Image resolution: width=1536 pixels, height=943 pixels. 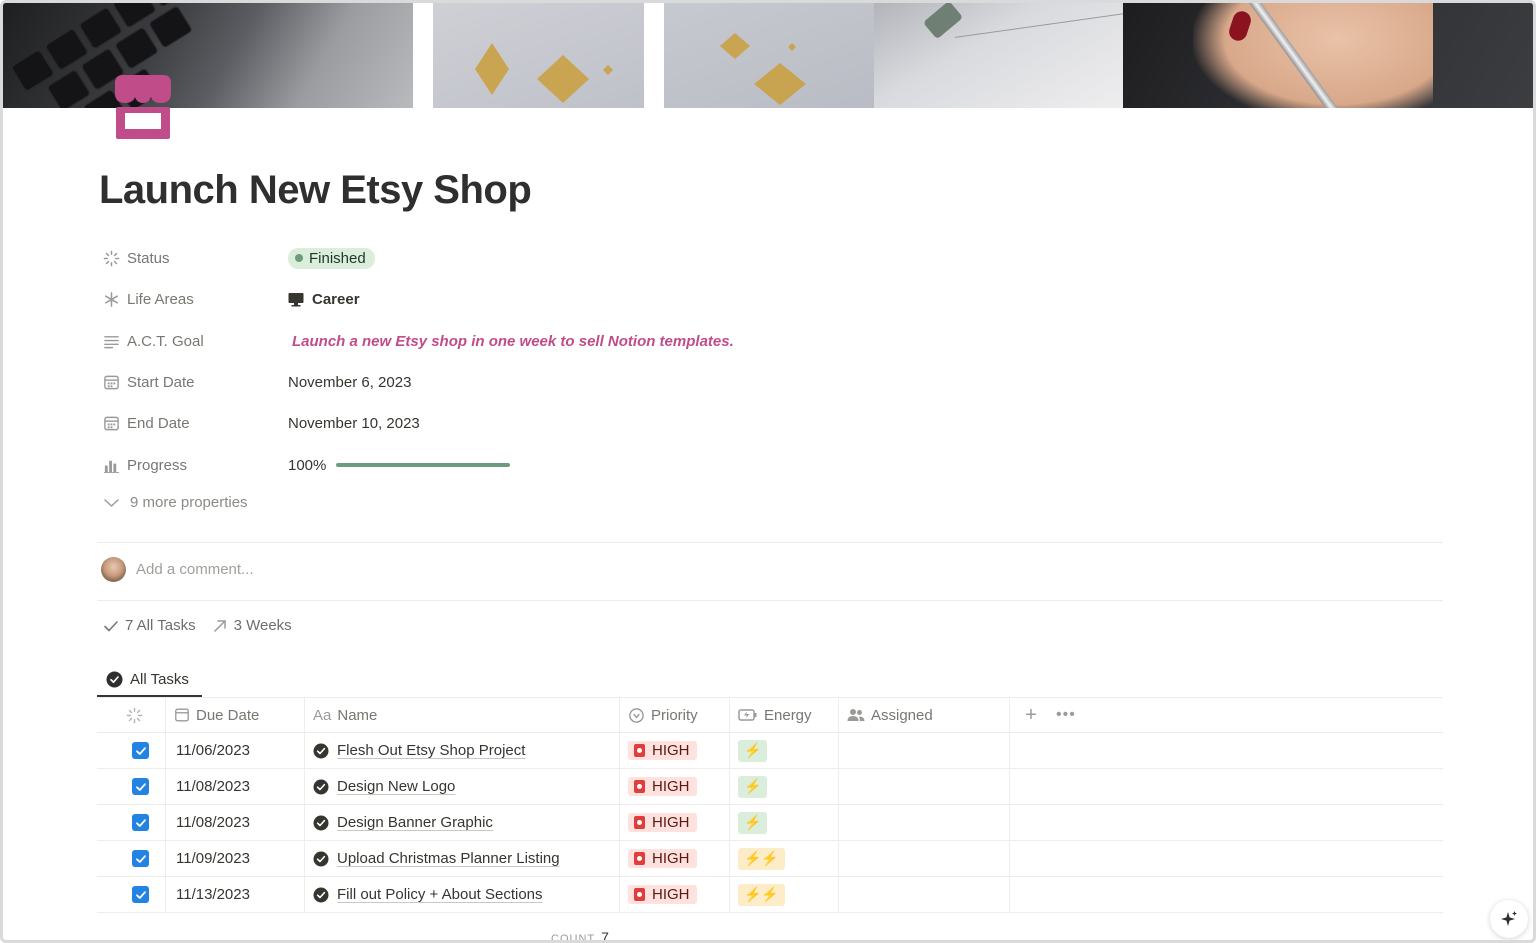 What do you see at coordinates (322, 715) in the screenshot?
I see `text-type-icon: Aa` at bounding box center [322, 715].